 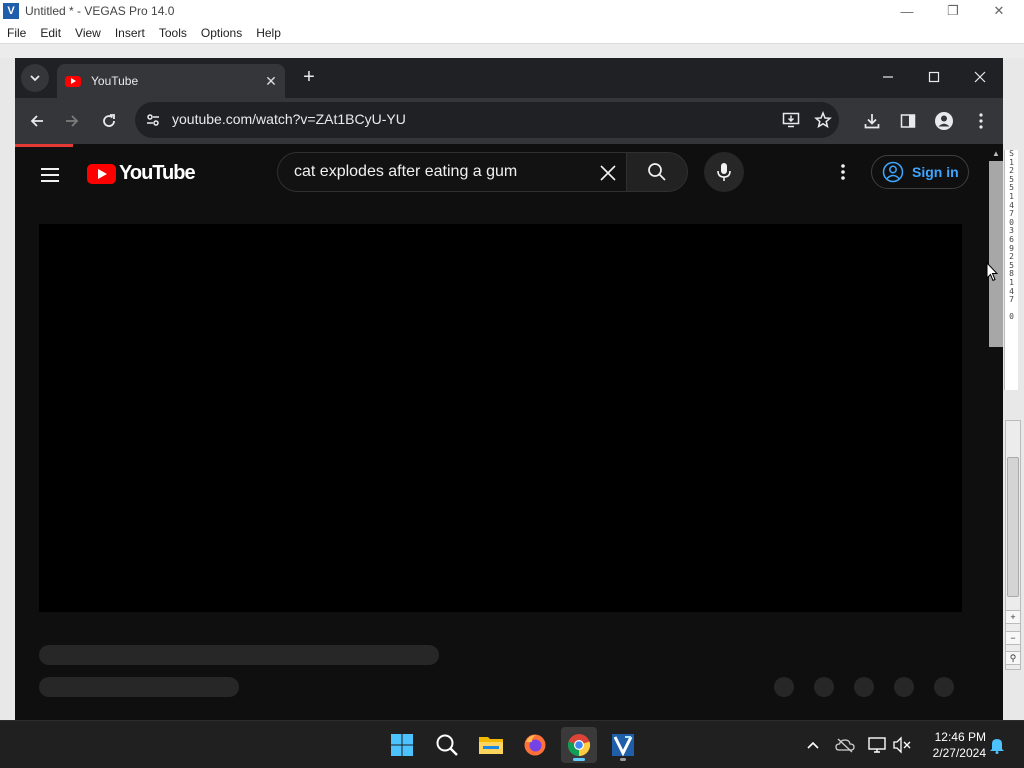 I want to click on vegas-pro-taskbar-button, so click(x=623, y=745).